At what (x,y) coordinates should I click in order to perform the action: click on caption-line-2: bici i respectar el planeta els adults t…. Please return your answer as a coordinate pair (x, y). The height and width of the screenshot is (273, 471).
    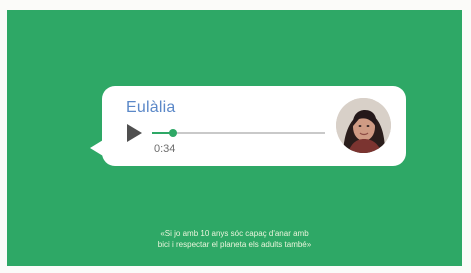
    Looking at the image, I should click on (234, 244).